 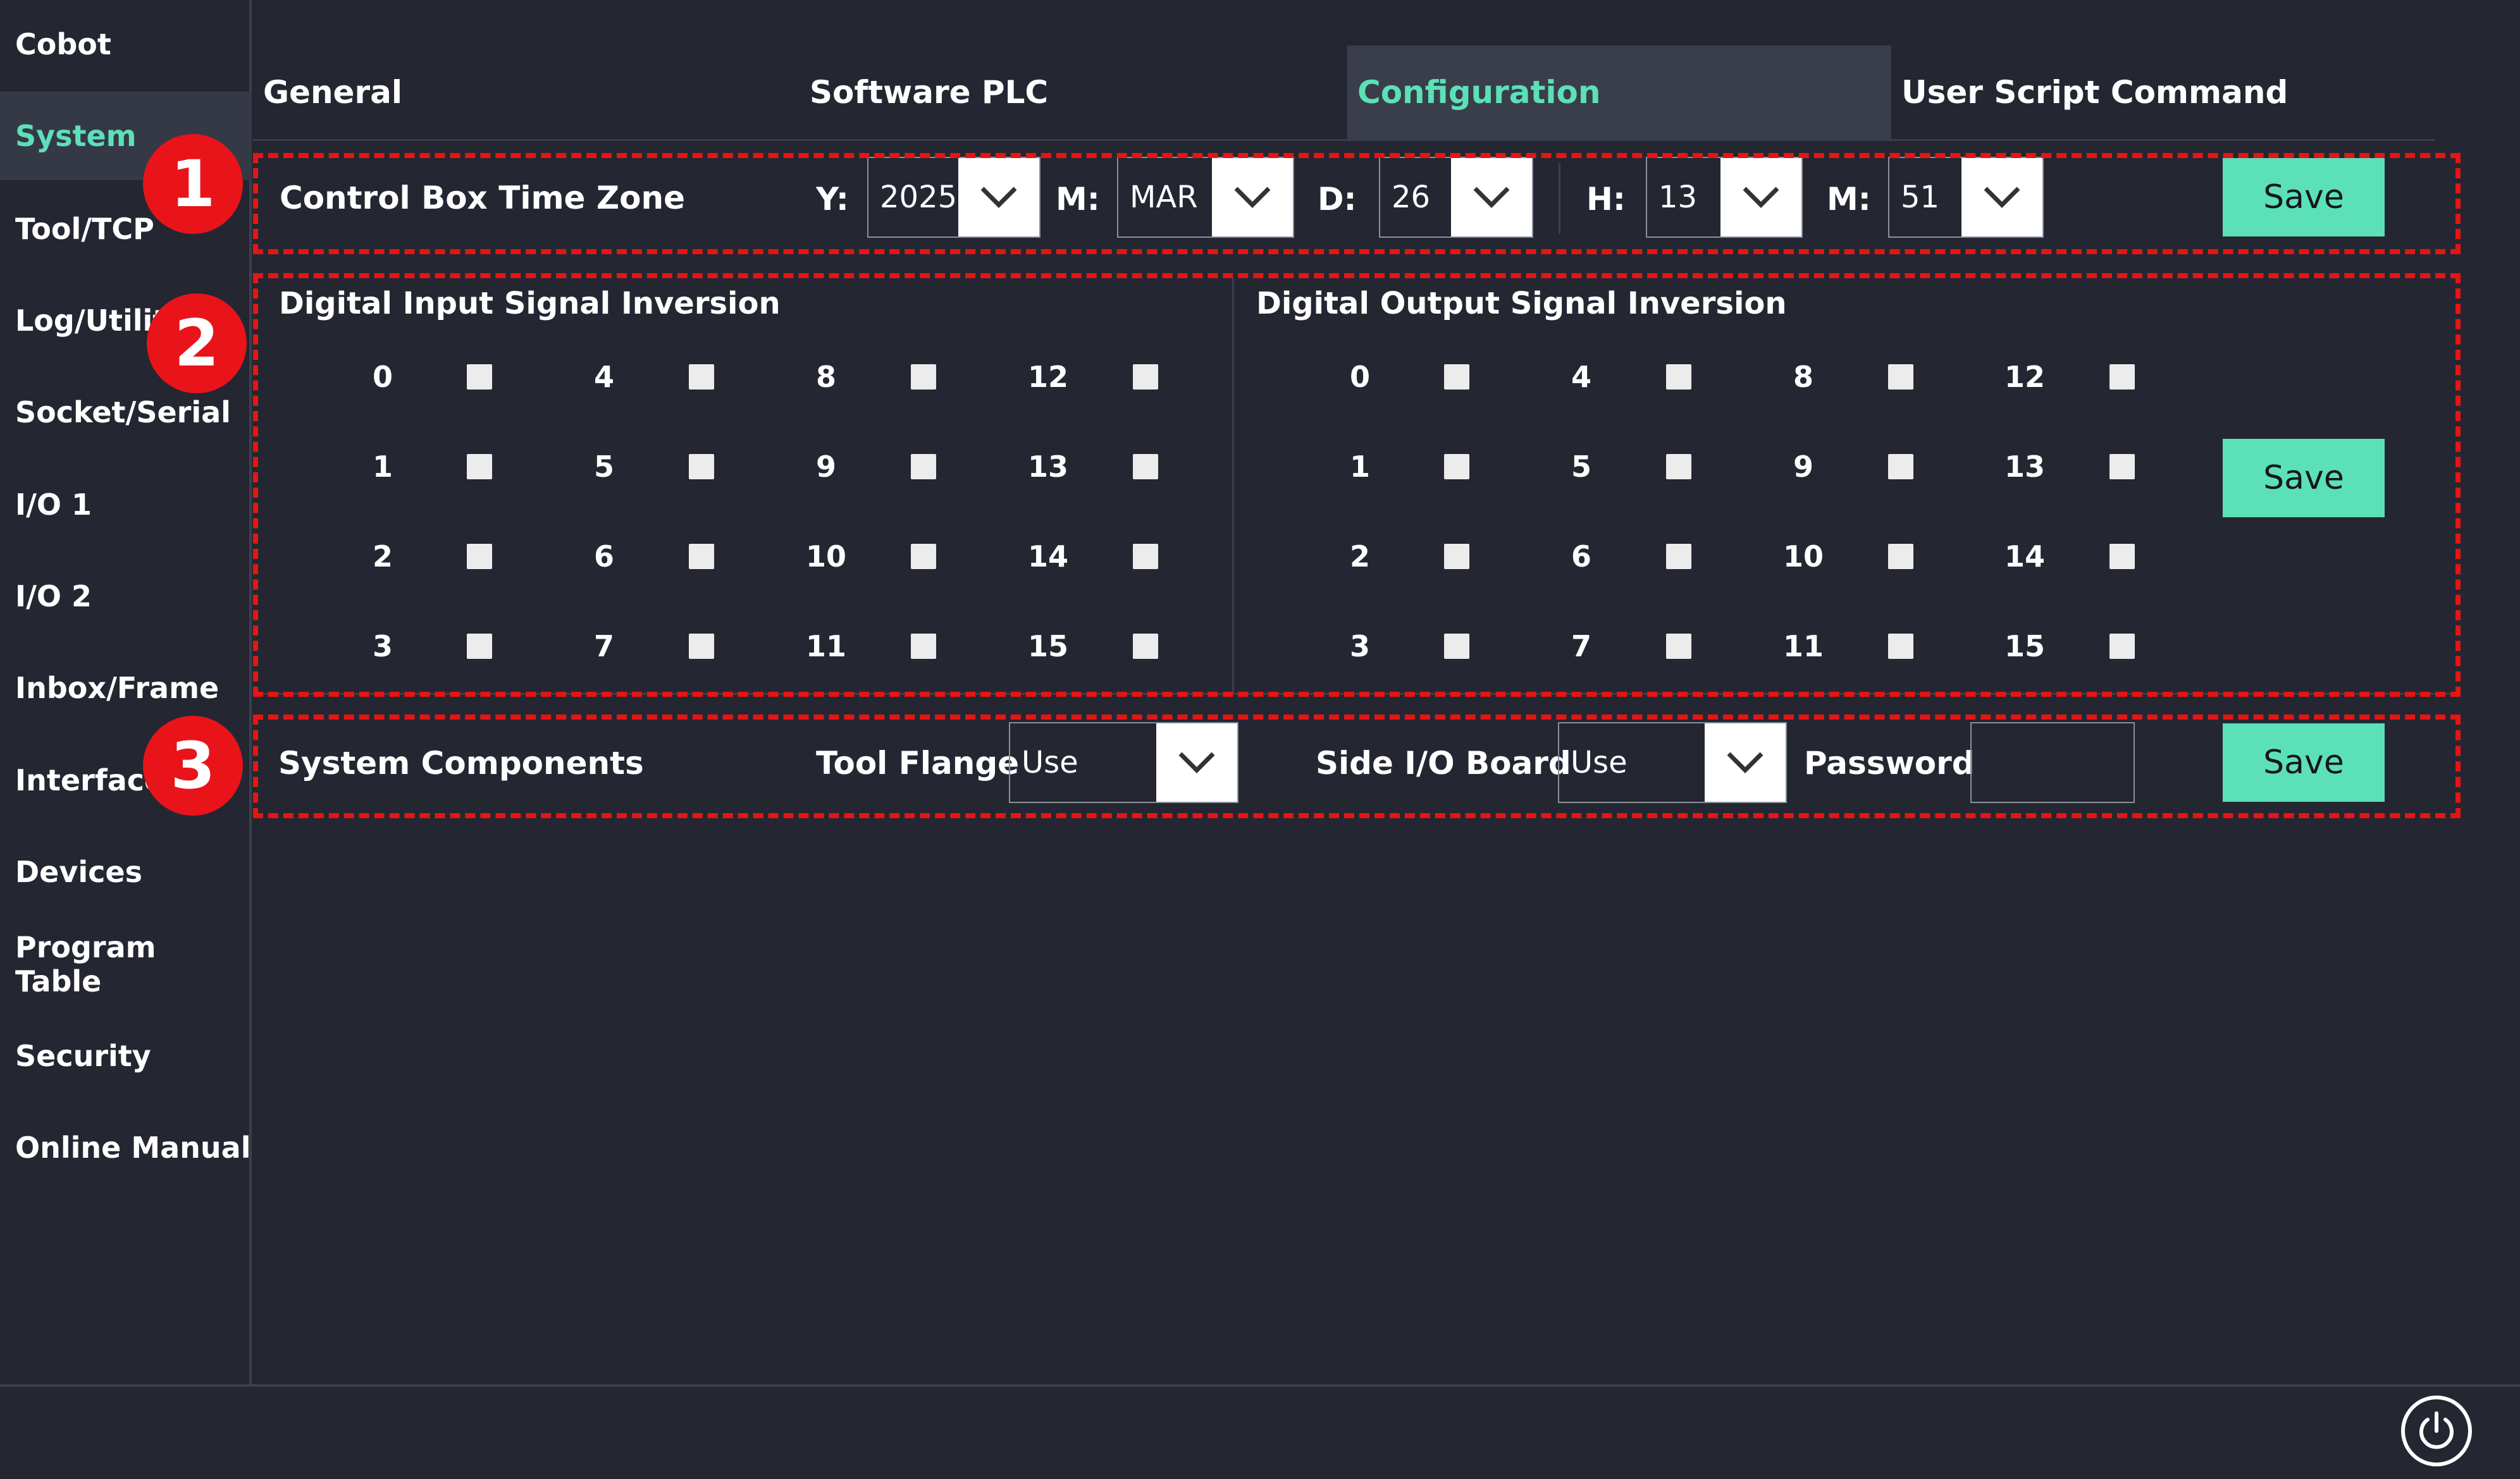 What do you see at coordinates (126, 1148) in the screenshot?
I see `sidebar-item-online-manual: Online Manual` at bounding box center [126, 1148].